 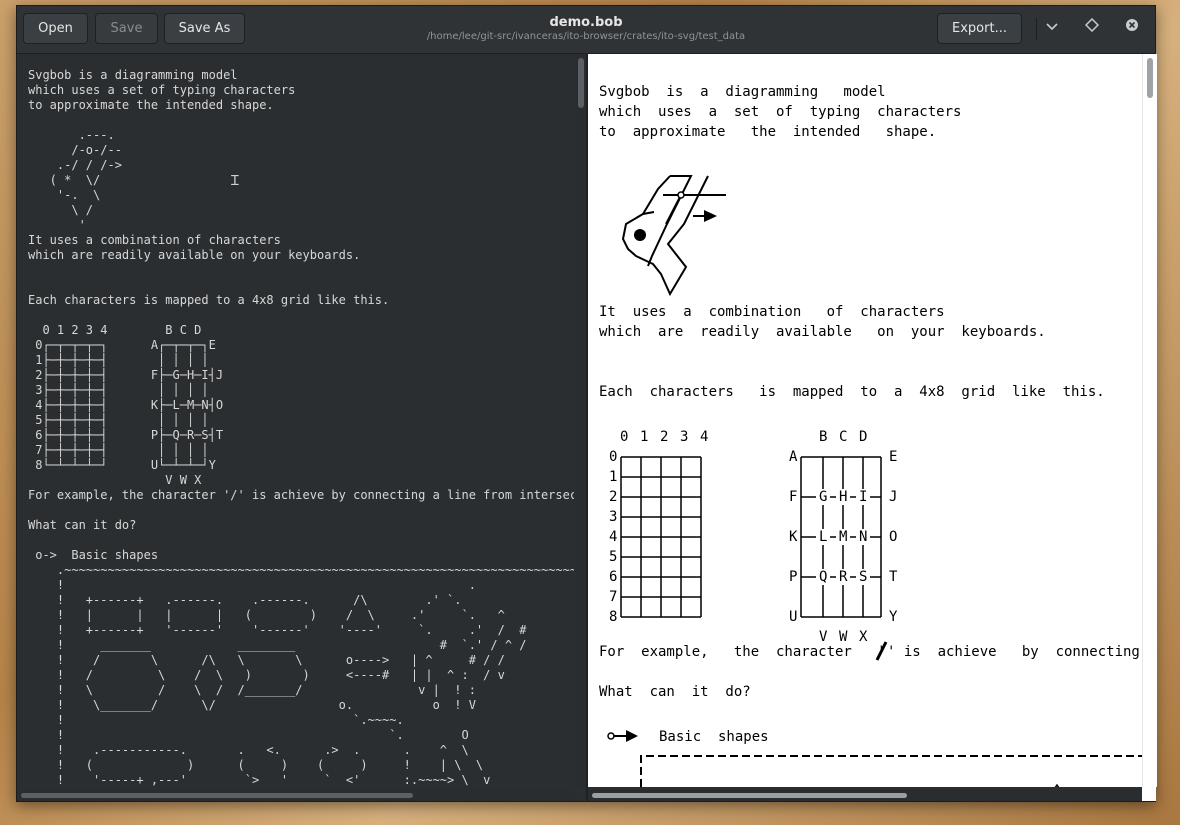 I want to click on letter-inner-label: M, so click(x=843, y=537).